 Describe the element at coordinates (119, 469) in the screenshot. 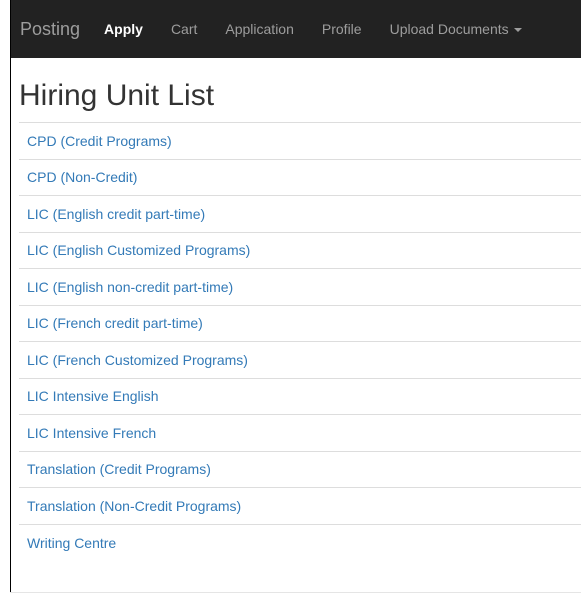

I see `hiring-unit-link-translation-credit: Translation (Credit Programs)` at that location.